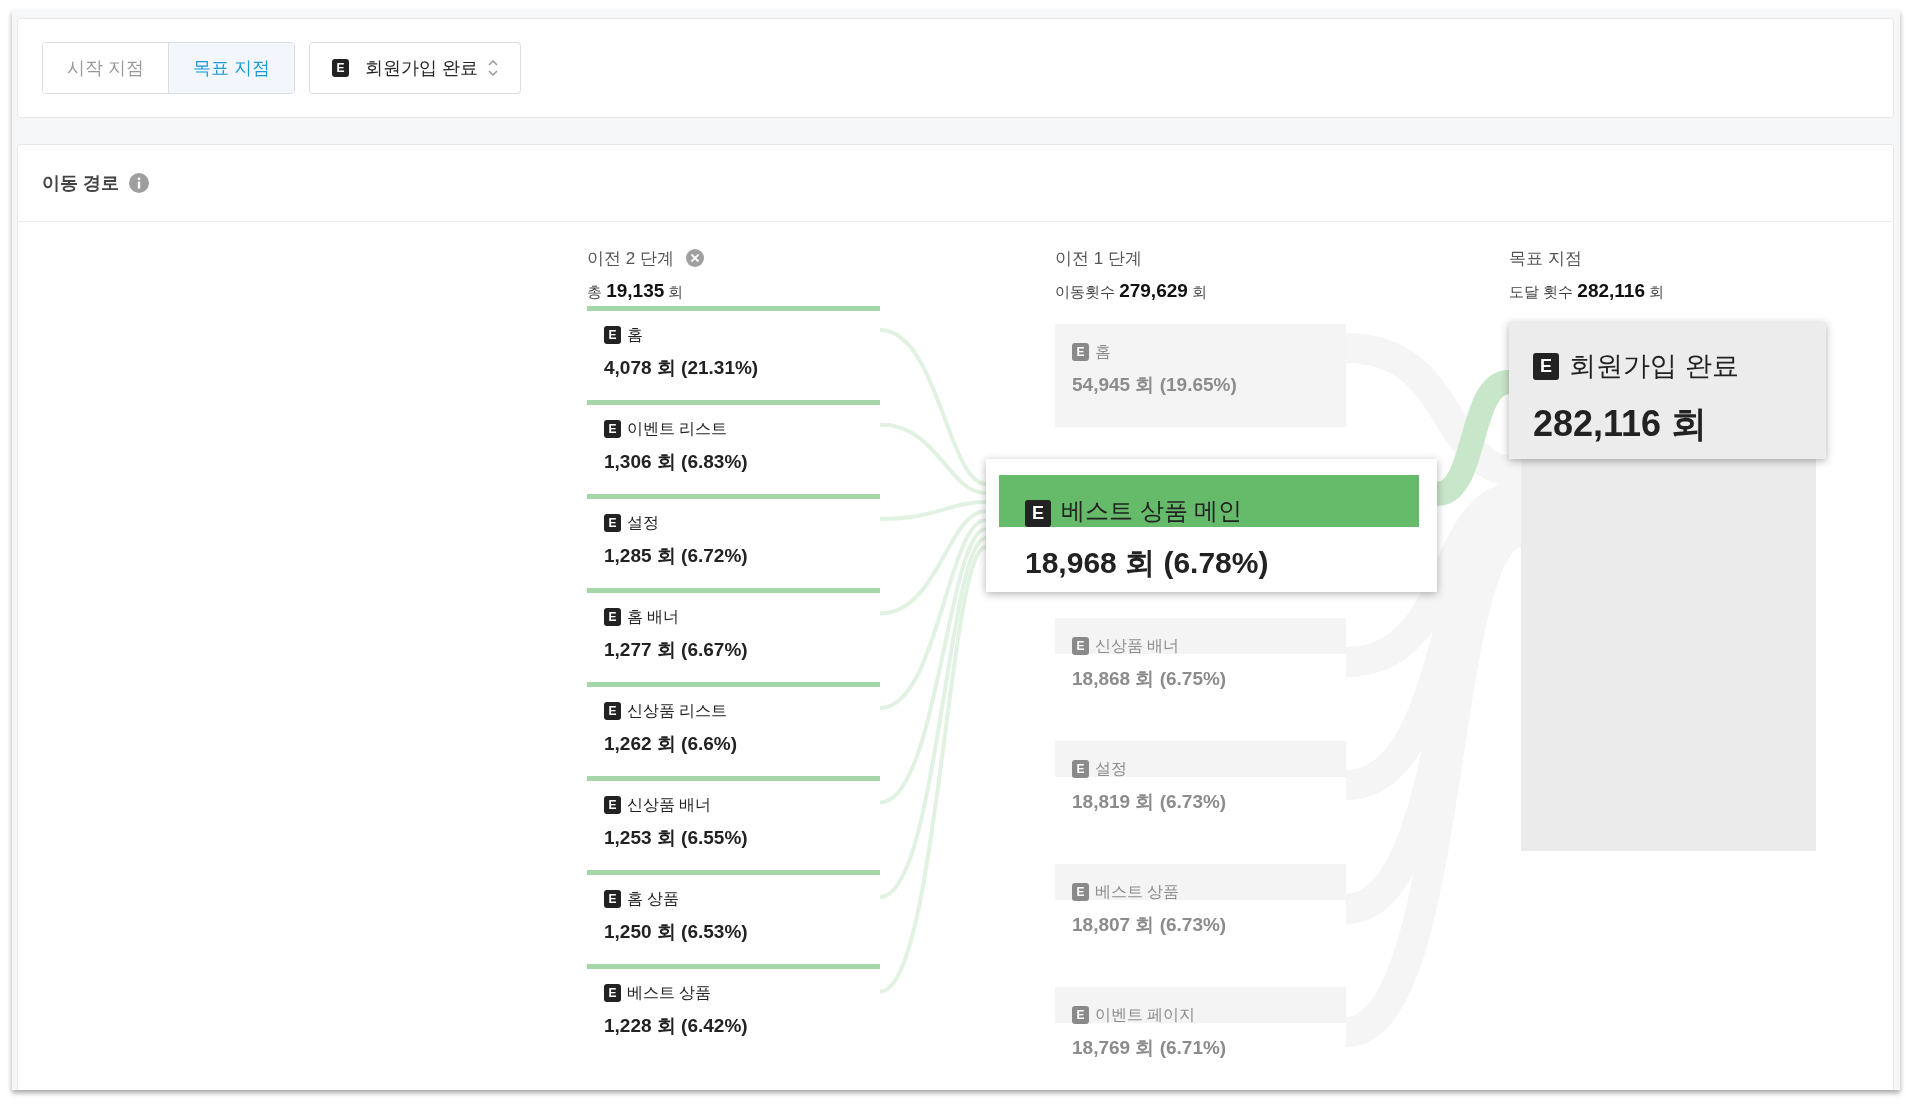 Image resolution: width=1920 pixels, height=1110 pixels. What do you see at coordinates (636, 291) in the screenshot?
I see `column-summary: 총 19,135 회` at bounding box center [636, 291].